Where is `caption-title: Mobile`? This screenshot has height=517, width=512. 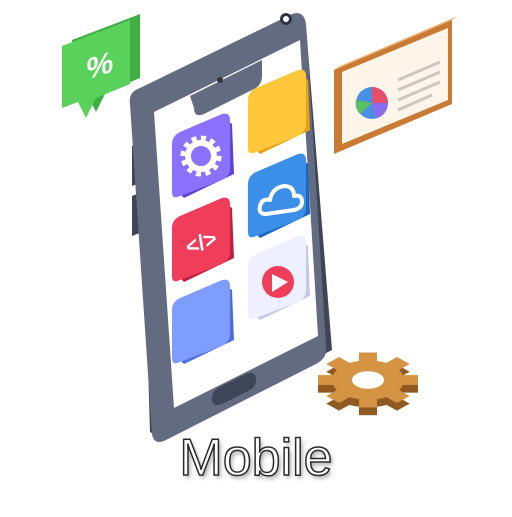 caption-title: Mobile is located at coordinates (256, 458).